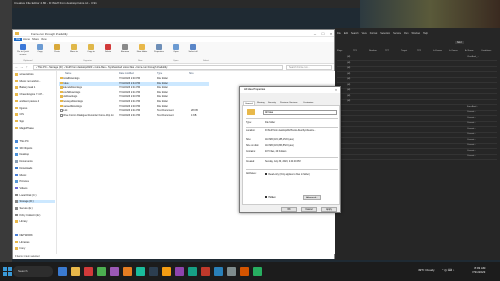 The image size is (500, 281). What do you see at coordinates (23, 168) in the screenshot?
I see `sidebar-item: Downloads` at bounding box center [23, 168].